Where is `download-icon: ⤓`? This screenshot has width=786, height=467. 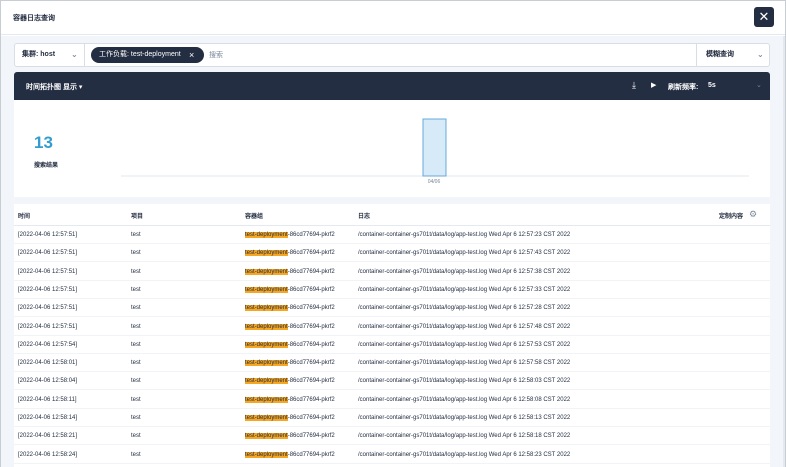 download-icon: ⤓ is located at coordinates (634, 85).